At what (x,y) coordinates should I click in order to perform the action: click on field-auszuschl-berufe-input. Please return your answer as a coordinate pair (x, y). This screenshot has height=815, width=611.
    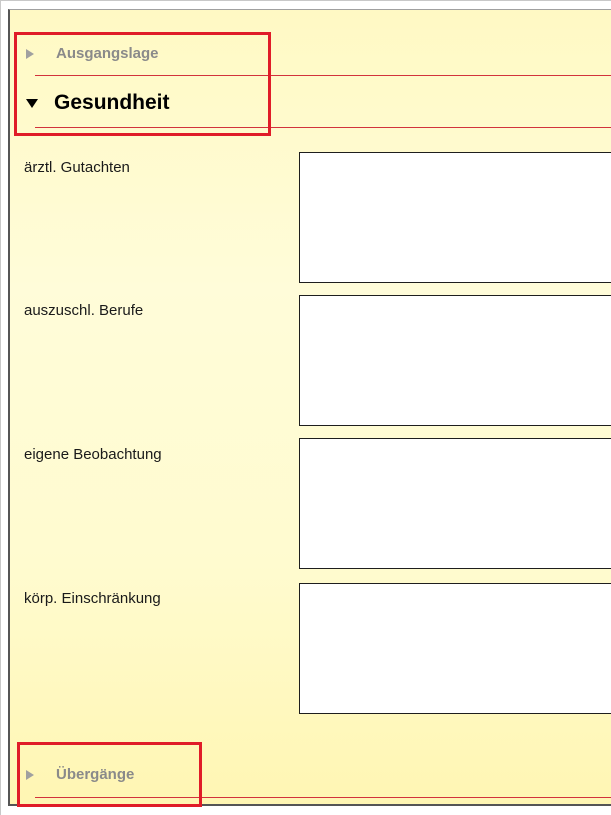
    Looking at the image, I should click on (455, 360).